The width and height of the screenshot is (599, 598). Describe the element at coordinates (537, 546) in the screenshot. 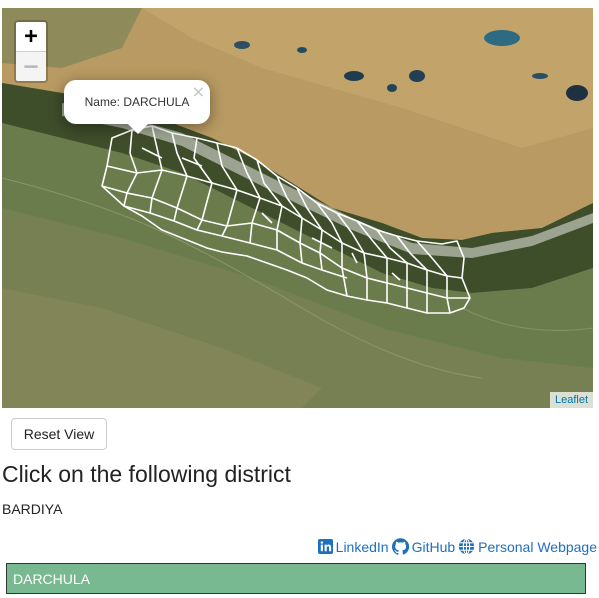

I see `personal-webpage-label: Personal Webpage` at that location.